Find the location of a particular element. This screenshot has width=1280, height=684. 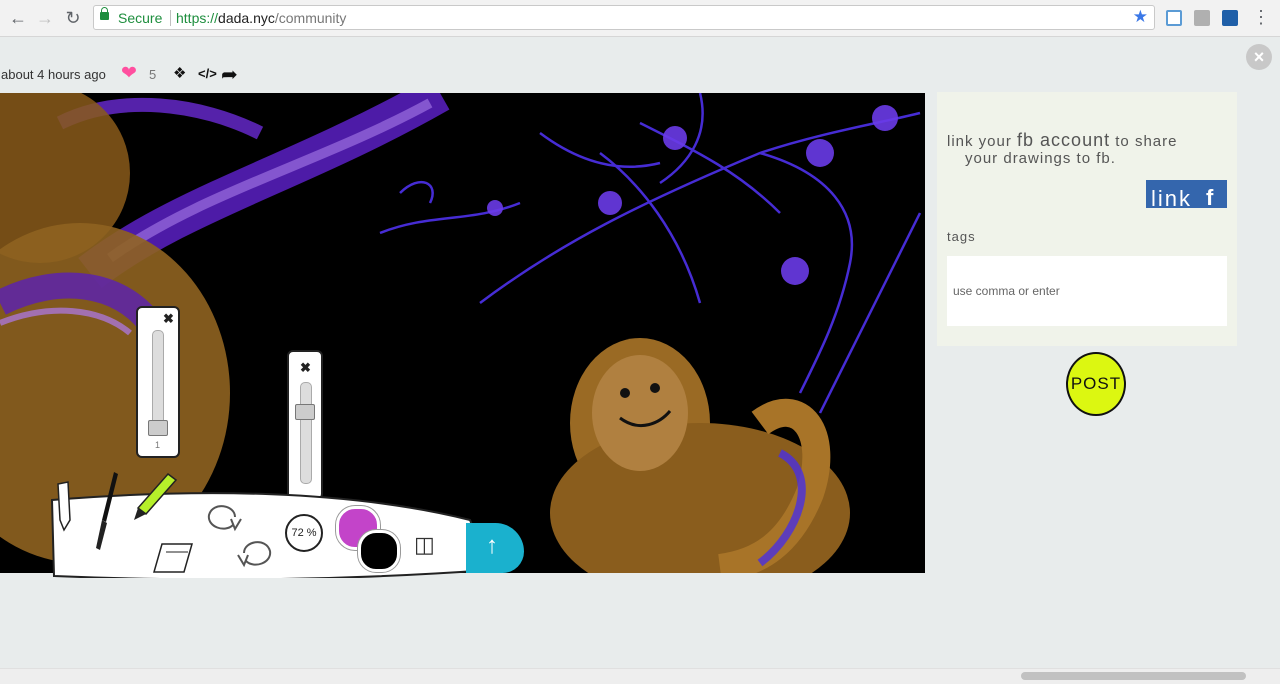

url-host: dada.nyc is located at coordinates (246, 18).